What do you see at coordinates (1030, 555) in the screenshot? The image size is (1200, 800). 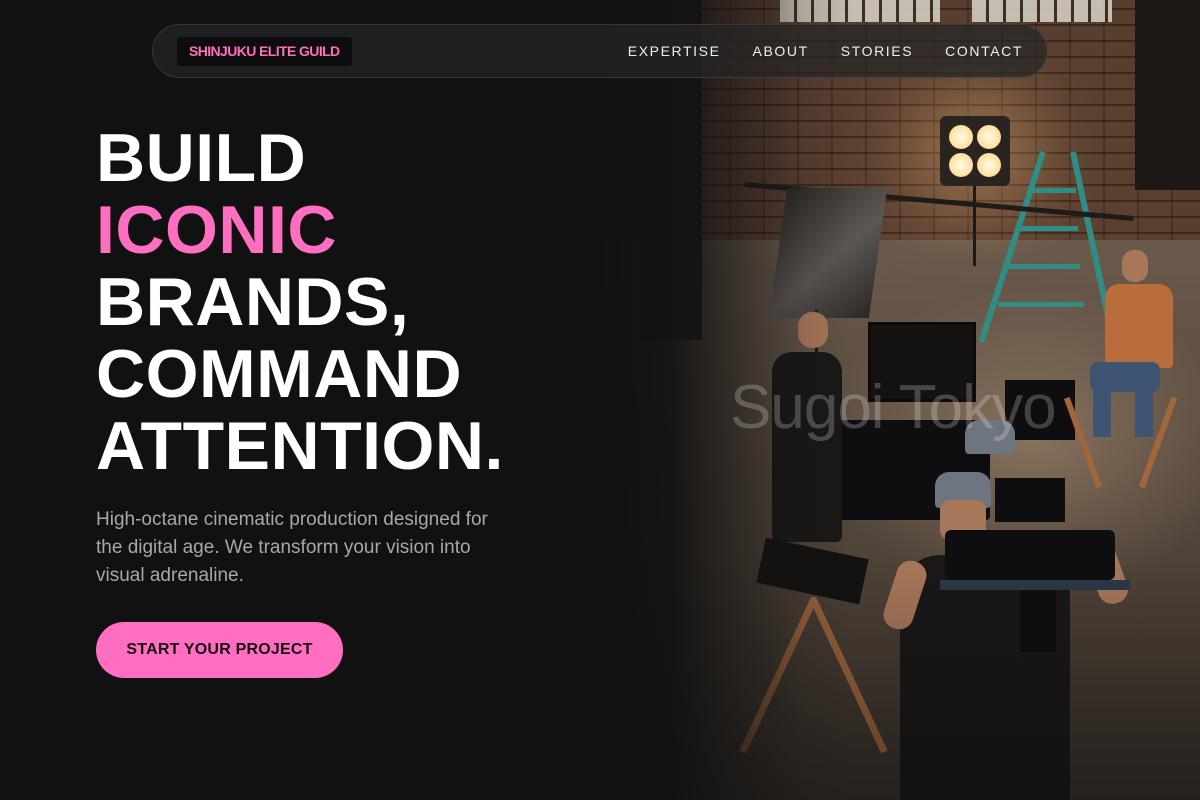 I see `camera-rig` at bounding box center [1030, 555].